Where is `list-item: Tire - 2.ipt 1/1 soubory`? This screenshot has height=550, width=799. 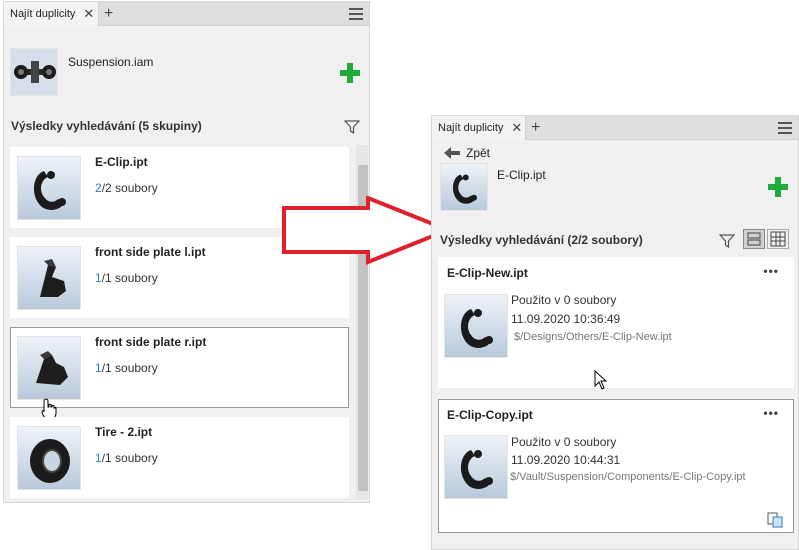
list-item: Tire - 2.ipt 1/1 soubory is located at coordinates (179, 457).